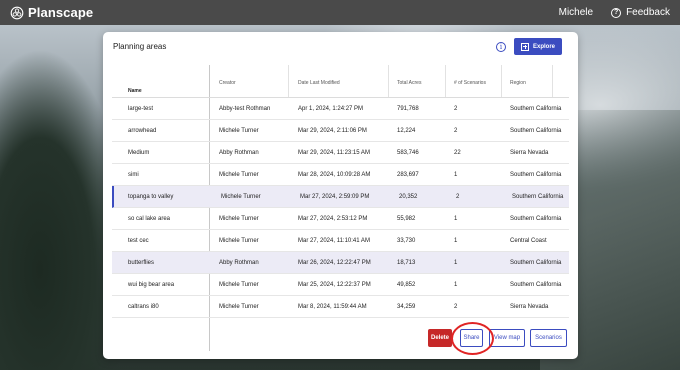 The height and width of the screenshot is (370, 680). What do you see at coordinates (470, 83) in the screenshot?
I see `column-header-scenarios: # of Scenarios` at bounding box center [470, 83].